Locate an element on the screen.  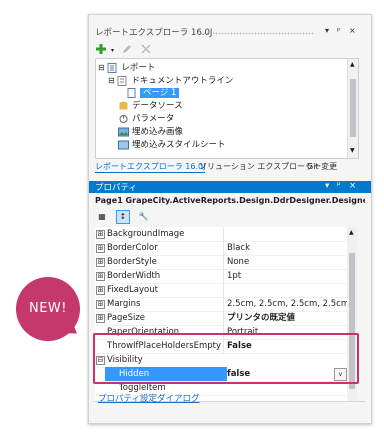
tree-item-parameters: パラメータ is located at coordinates (146, 119).